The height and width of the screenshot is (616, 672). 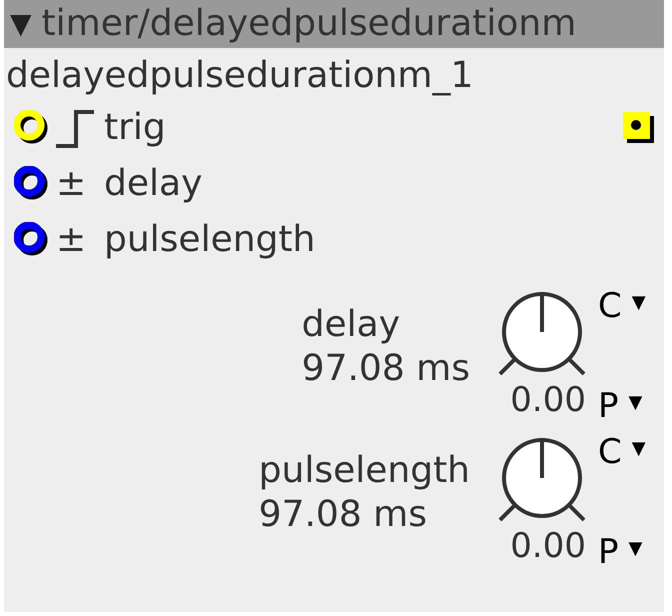 What do you see at coordinates (153, 184) in the screenshot?
I see `inlet-label: delay` at bounding box center [153, 184].